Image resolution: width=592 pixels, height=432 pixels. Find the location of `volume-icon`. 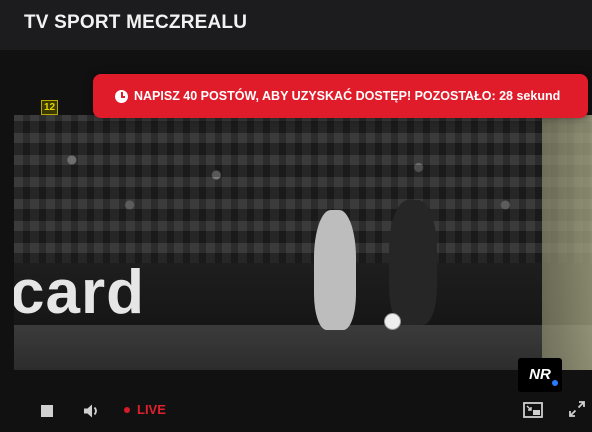

volume-icon is located at coordinates (91, 411).